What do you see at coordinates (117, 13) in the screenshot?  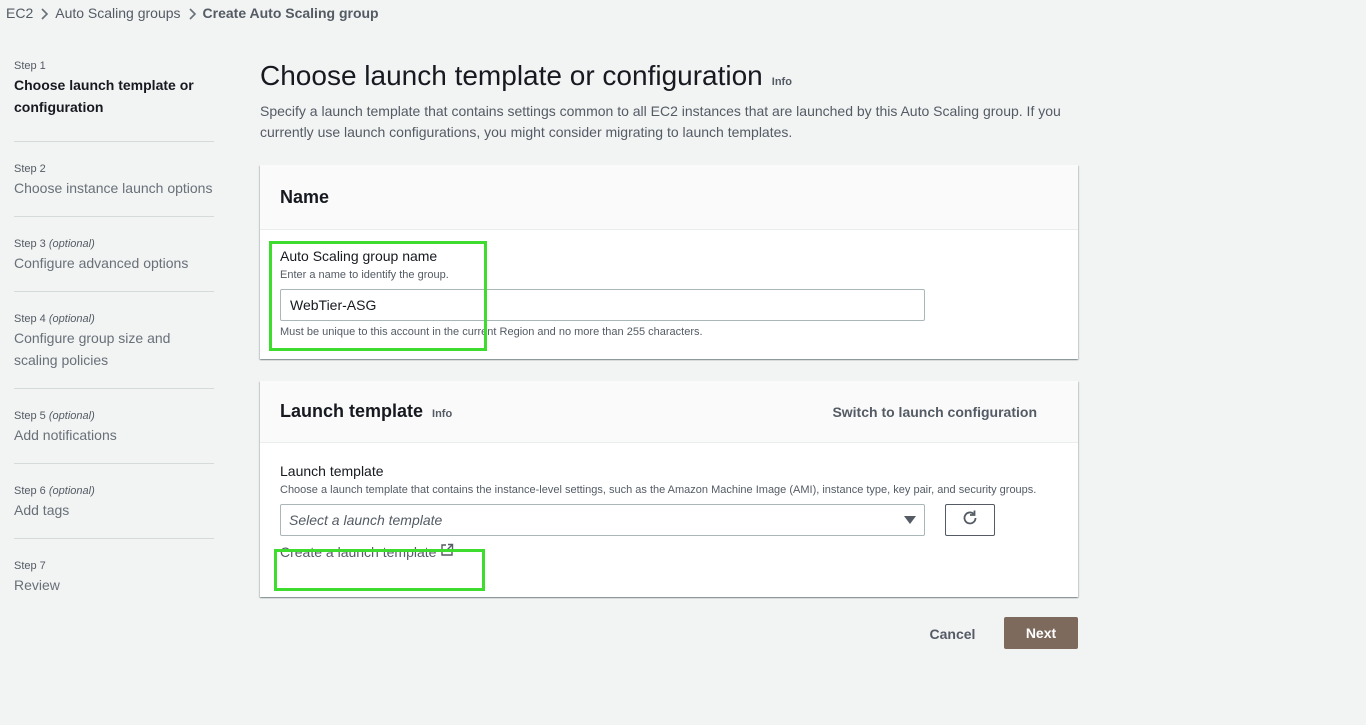 I see `breadcrumb-auto-scaling-groups: Auto Scaling groups` at bounding box center [117, 13].